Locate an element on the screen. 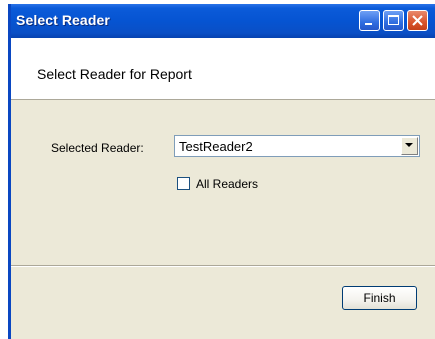 The image size is (435, 339). title-bar: Select Reader is located at coordinates (223, 21).